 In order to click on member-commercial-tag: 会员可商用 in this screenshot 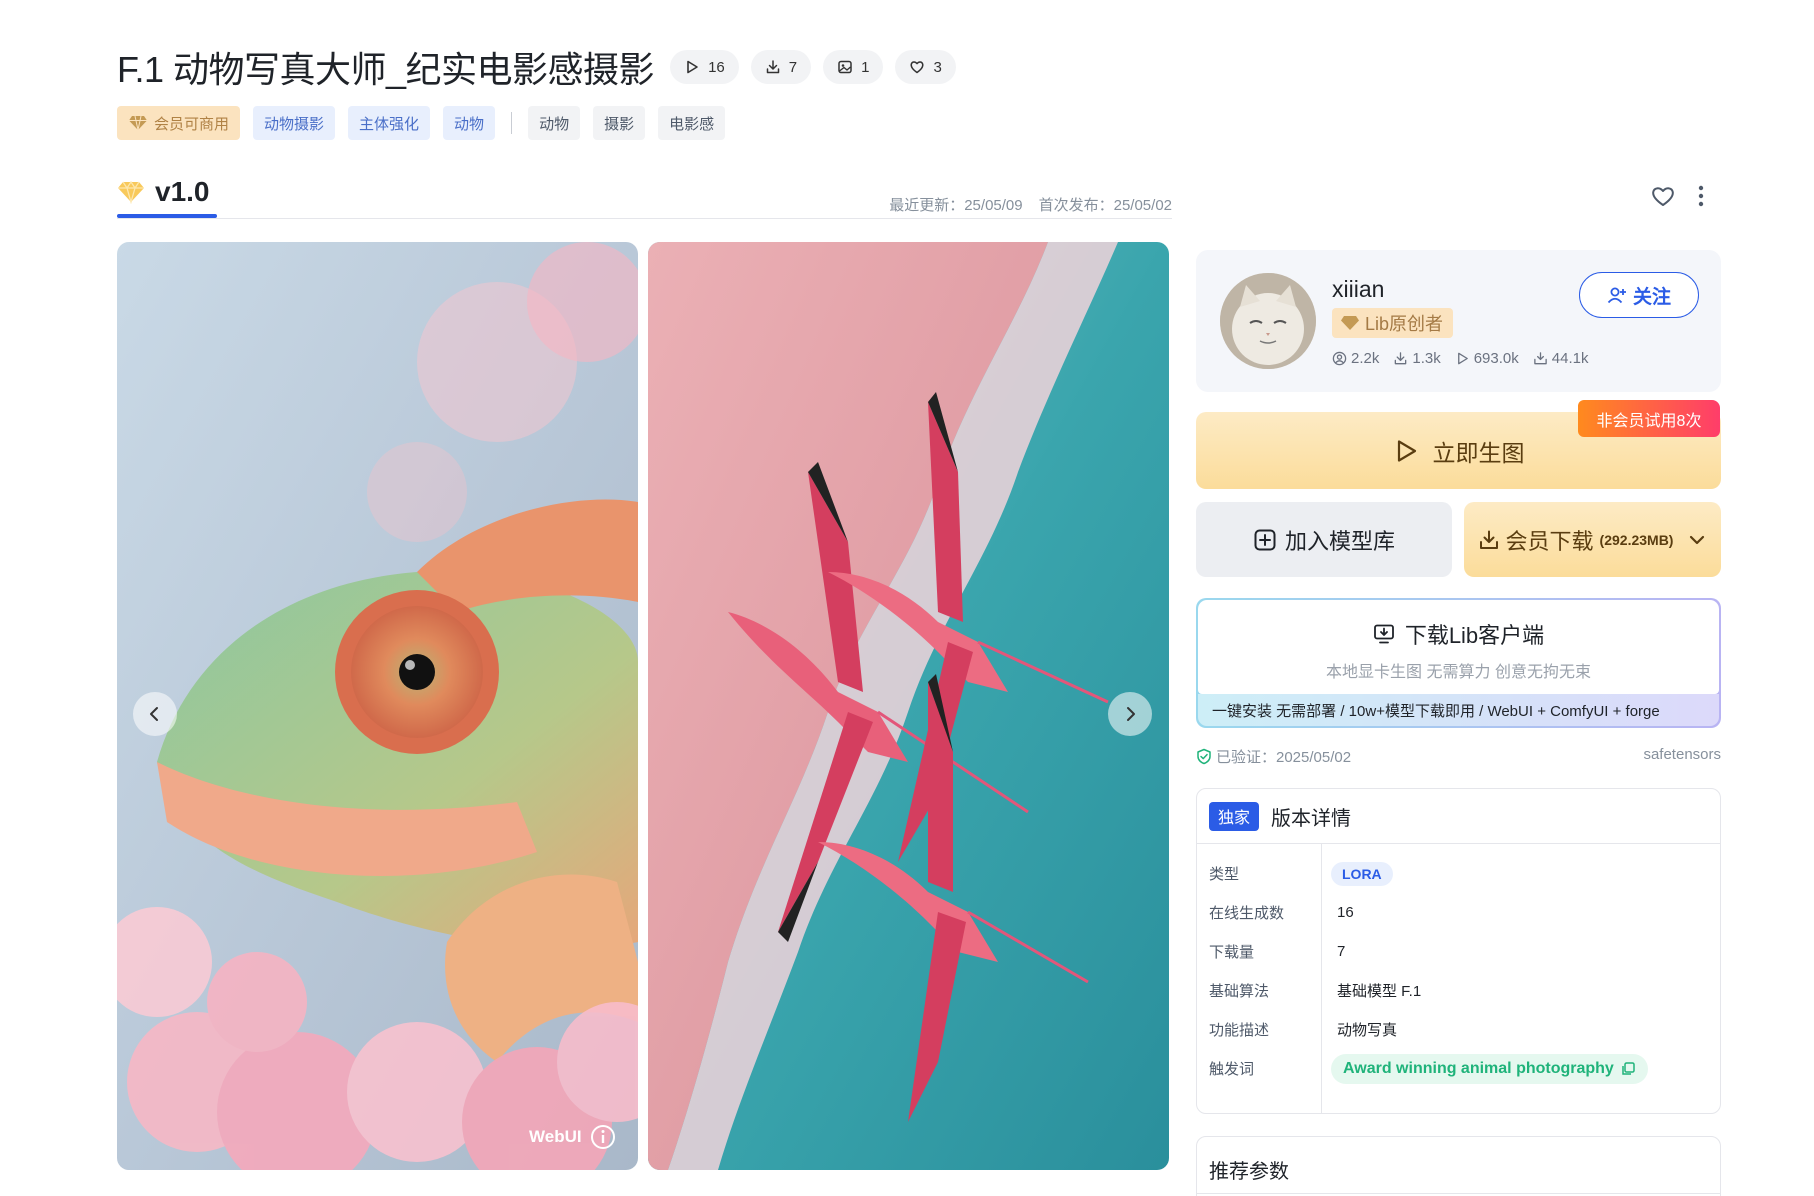, I will do `click(179, 123)`.